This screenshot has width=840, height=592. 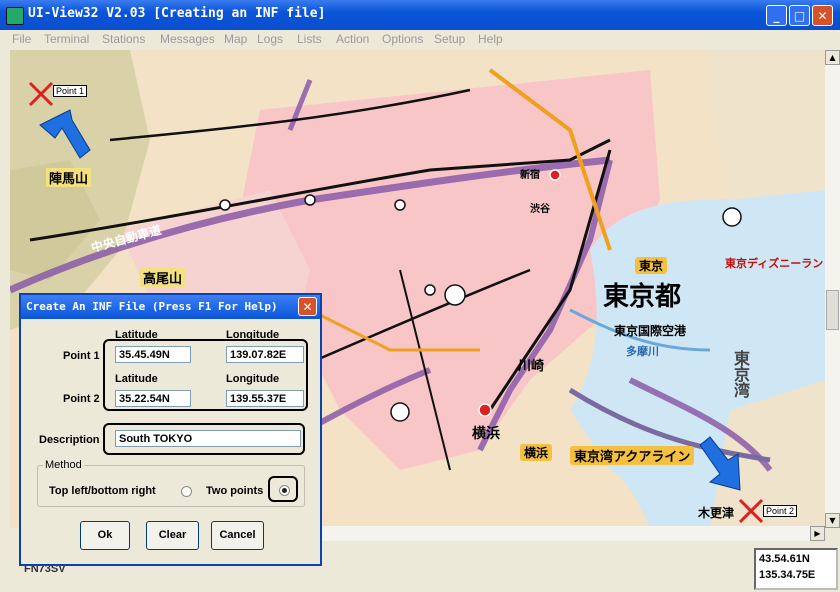 I want to click on vertical-scroll-thumb, so click(x=832, y=310).